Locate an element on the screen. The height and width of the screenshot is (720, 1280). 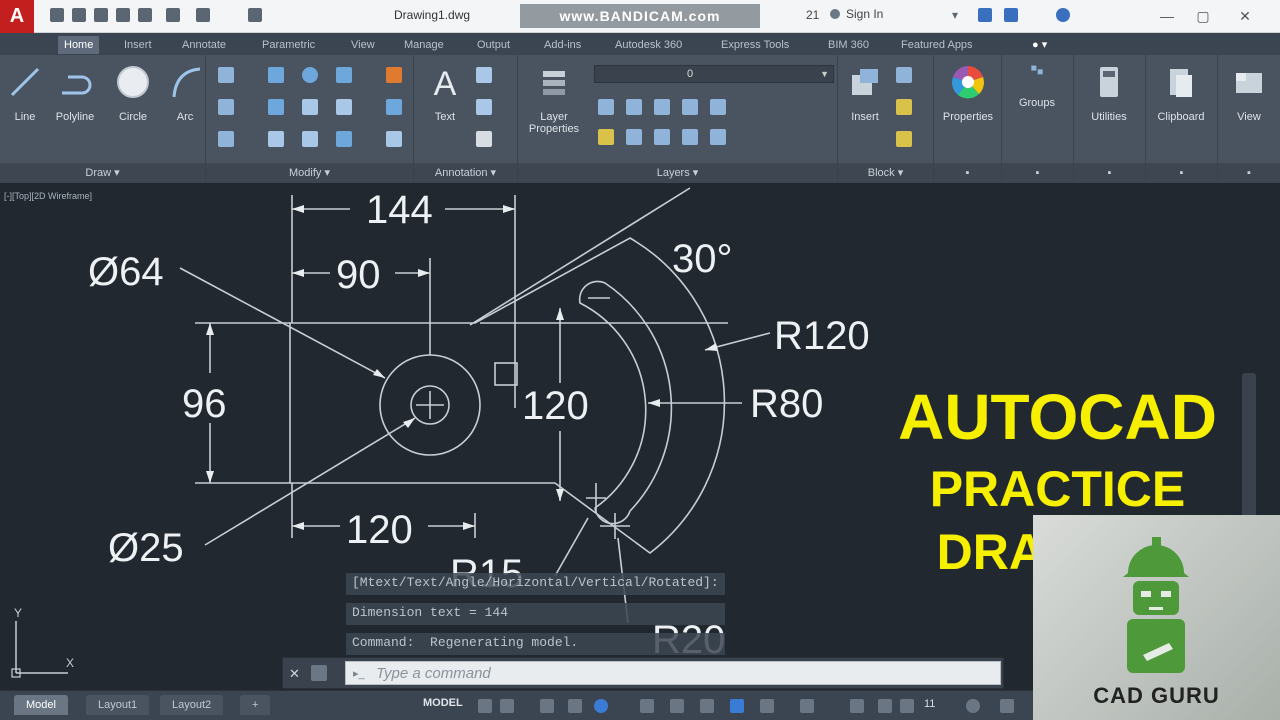
tab-output: Output is located at coordinates (493, 45).